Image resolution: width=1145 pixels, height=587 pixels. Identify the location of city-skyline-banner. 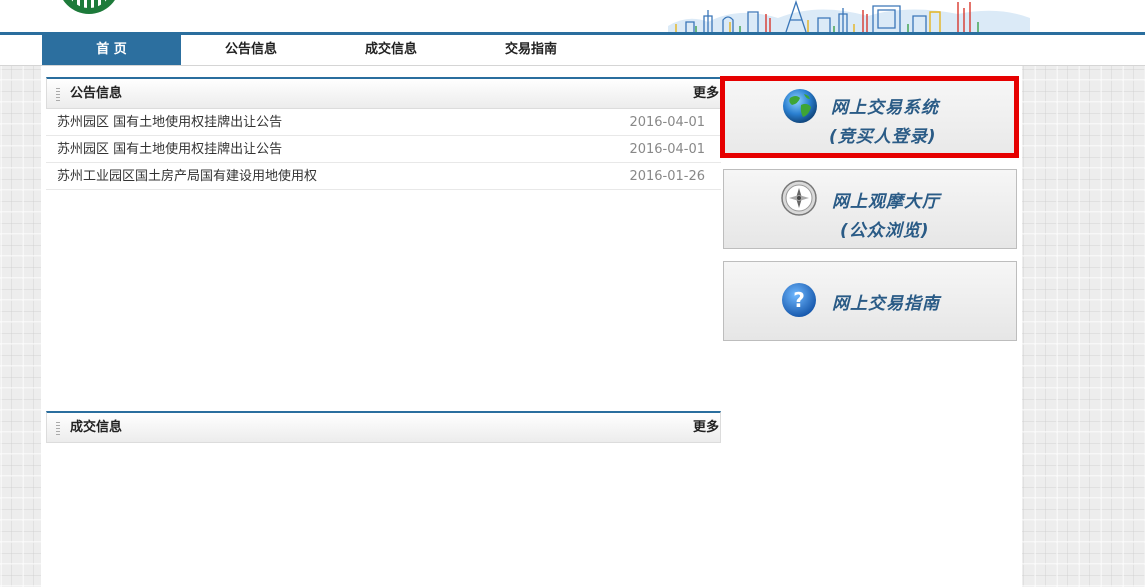
(849, 16).